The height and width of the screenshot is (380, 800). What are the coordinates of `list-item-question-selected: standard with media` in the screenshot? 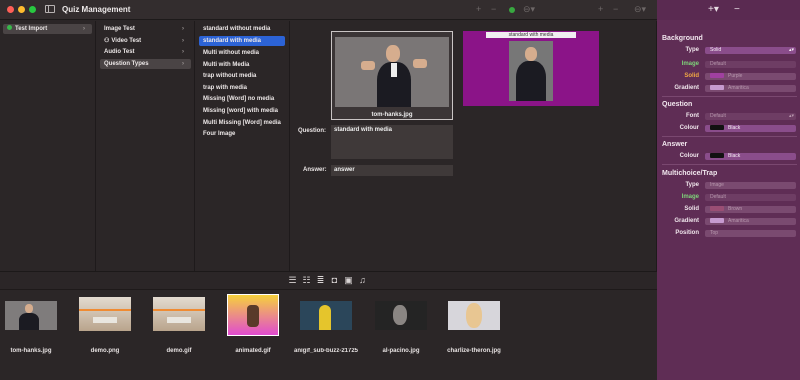 It's located at (242, 41).